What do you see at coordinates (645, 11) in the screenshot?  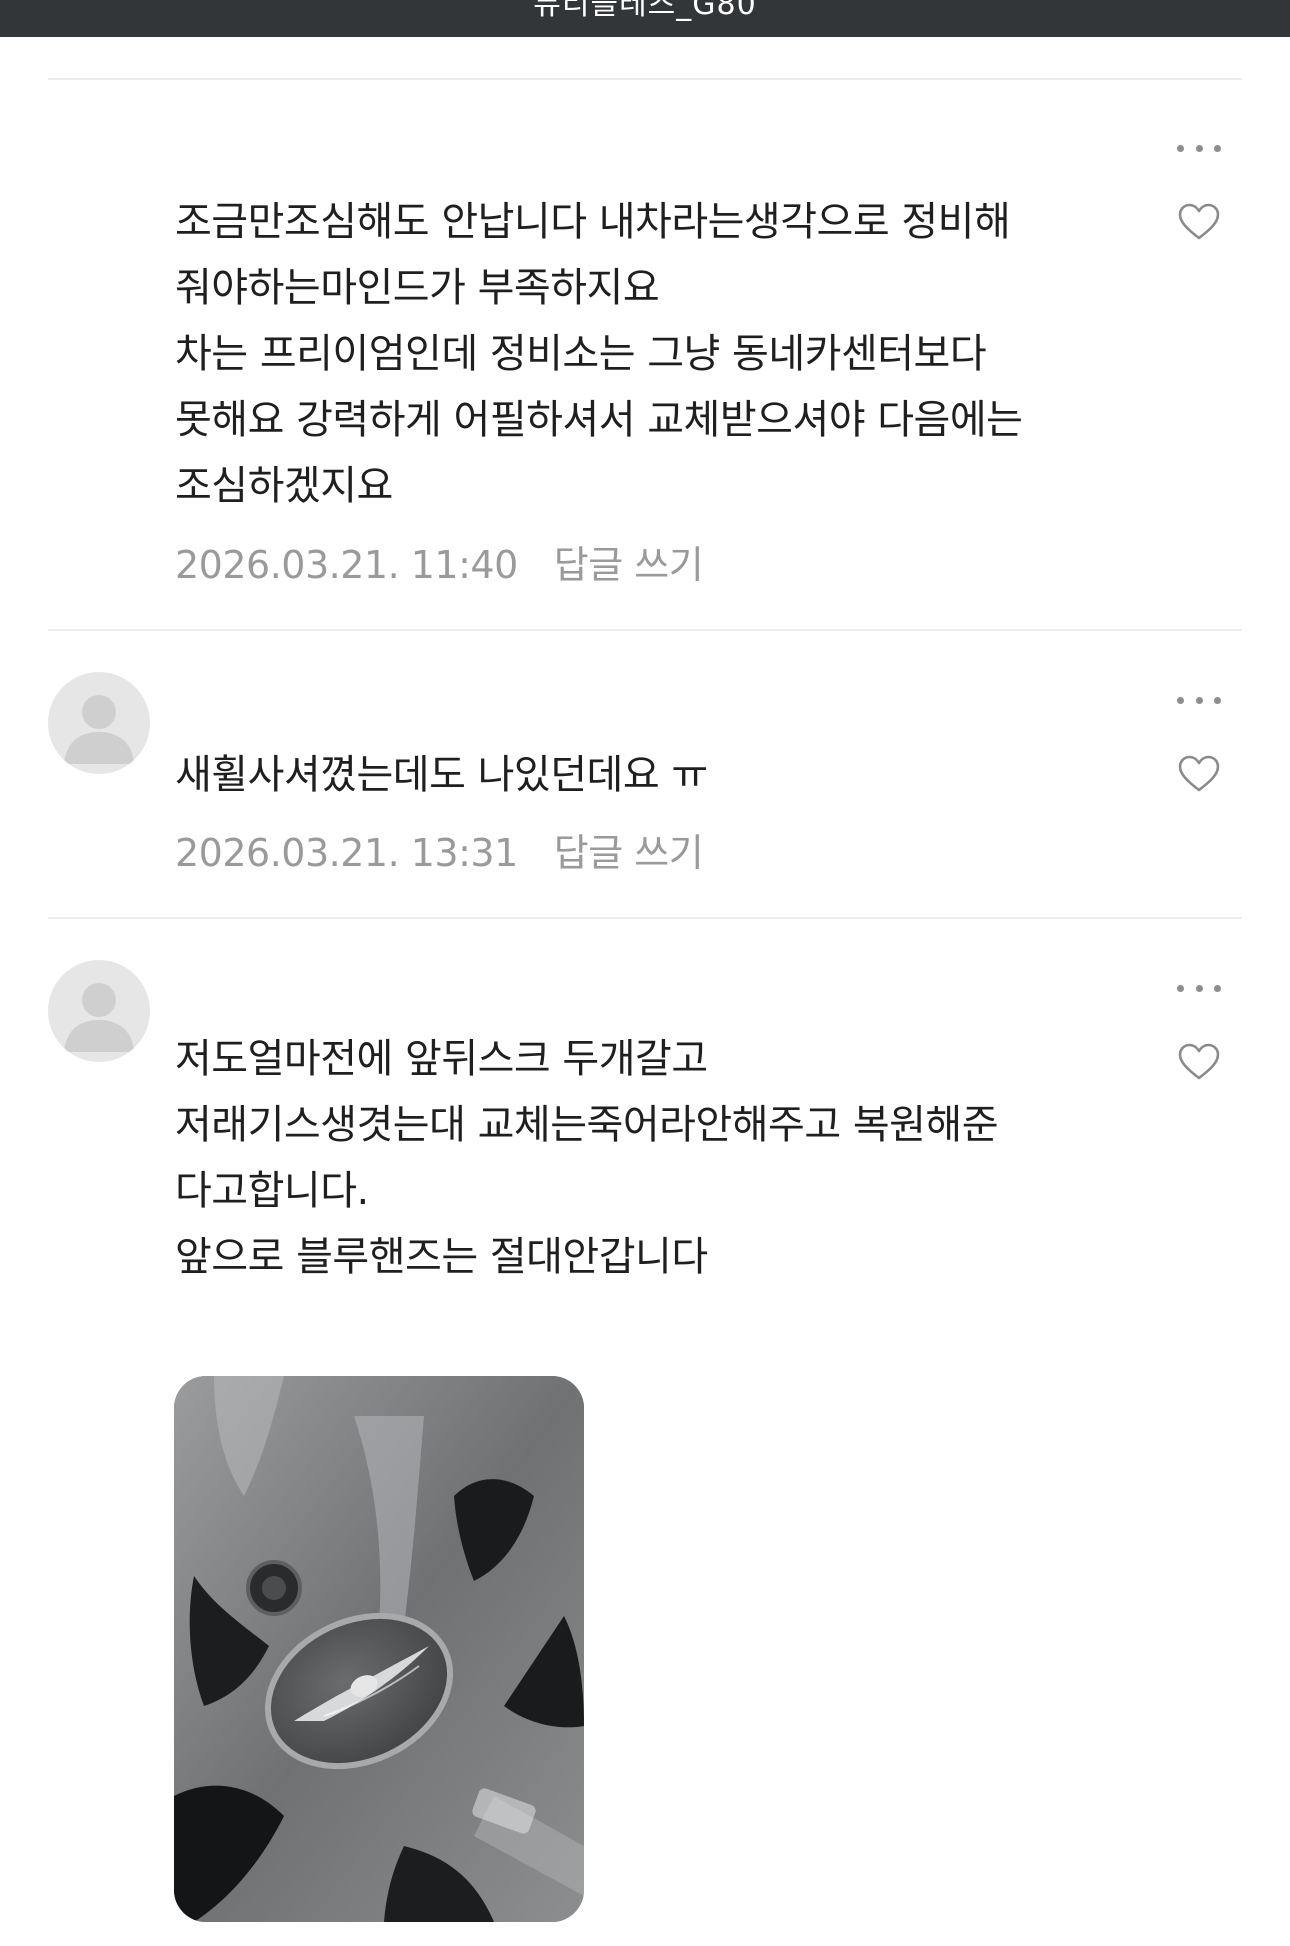 I see `top-bar-title: 뷰티블레즈_G80` at bounding box center [645, 11].